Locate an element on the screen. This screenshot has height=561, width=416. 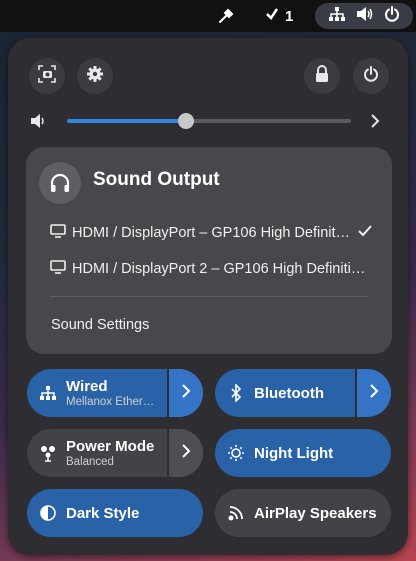
airplay-speakers-toggle: AirPlay Speakers is located at coordinates (303, 513).